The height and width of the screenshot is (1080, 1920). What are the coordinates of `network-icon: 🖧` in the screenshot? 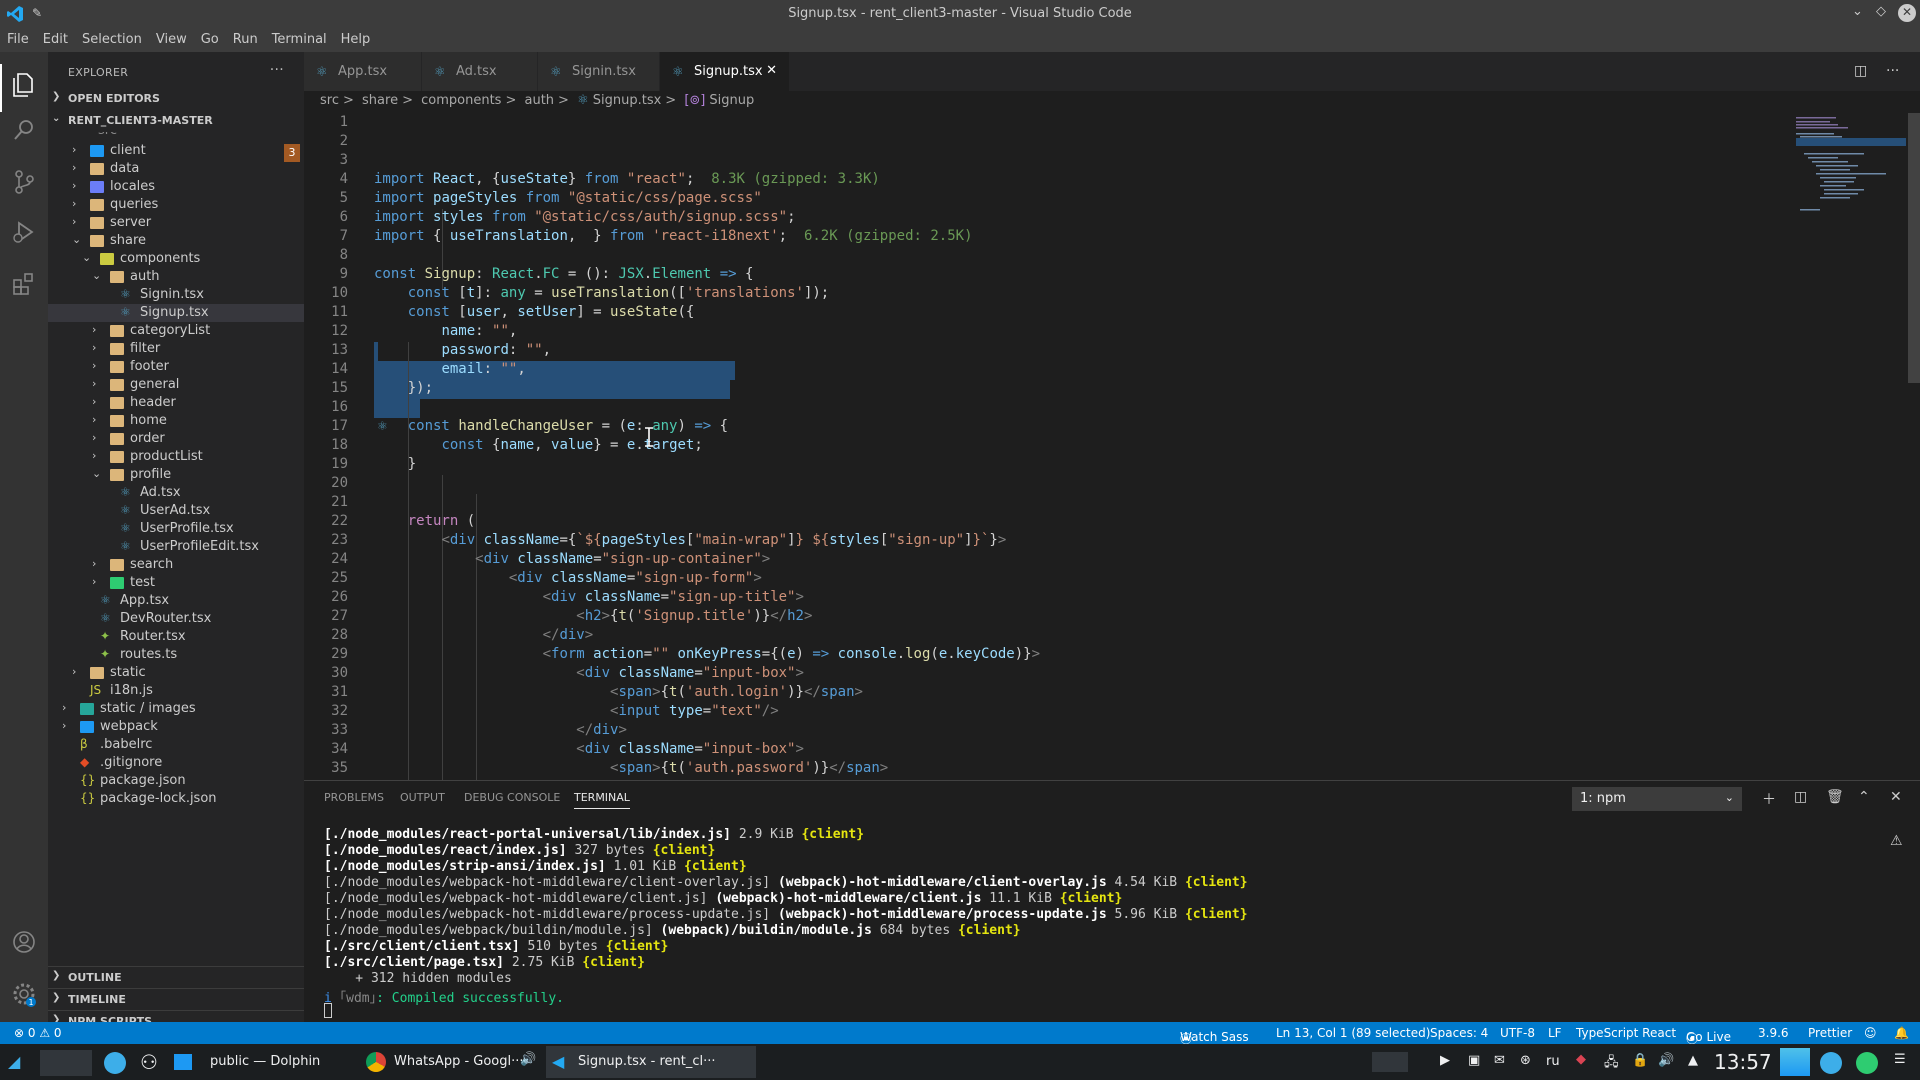 It's located at (1611, 1064).